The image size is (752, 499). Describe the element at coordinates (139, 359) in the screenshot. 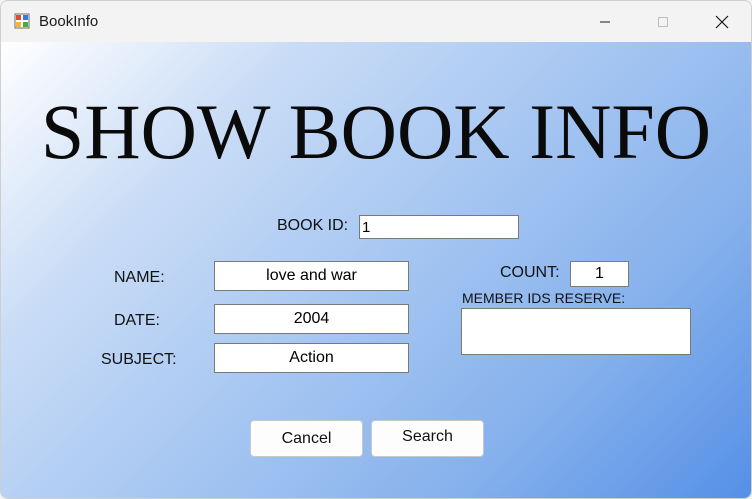

I see `subject-label: SUBJECT:` at that location.